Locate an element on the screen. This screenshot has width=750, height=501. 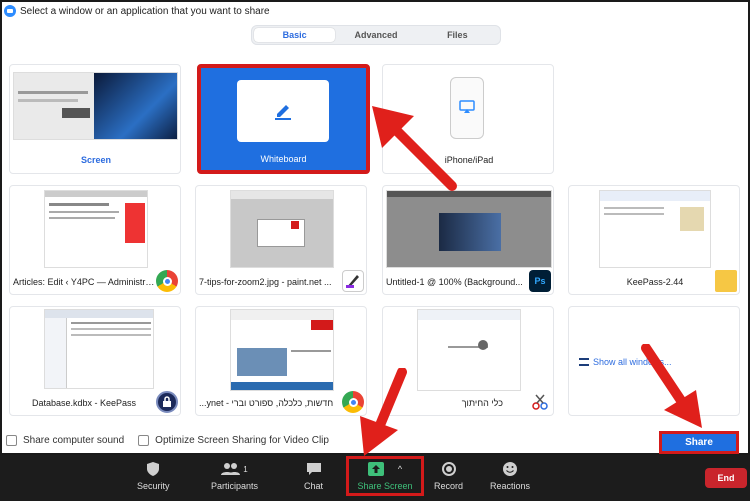
window-label: כלי החיתוך is located at coordinates (482, 403).